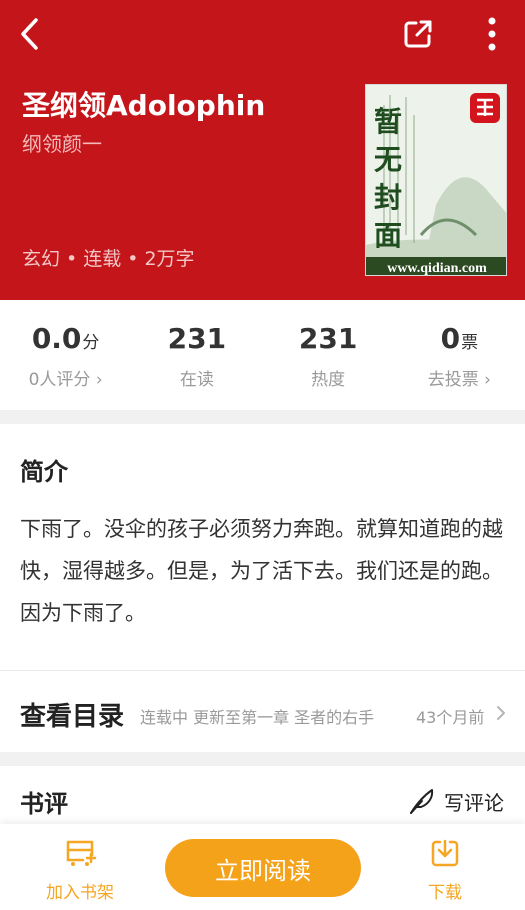 Image resolution: width=525 pixels, height=910 pixels. What do you see at coordinates (437, 268) in the screenshot?
I see `cover-site-text: www.qidian.com` at bounding box center [437, 268].